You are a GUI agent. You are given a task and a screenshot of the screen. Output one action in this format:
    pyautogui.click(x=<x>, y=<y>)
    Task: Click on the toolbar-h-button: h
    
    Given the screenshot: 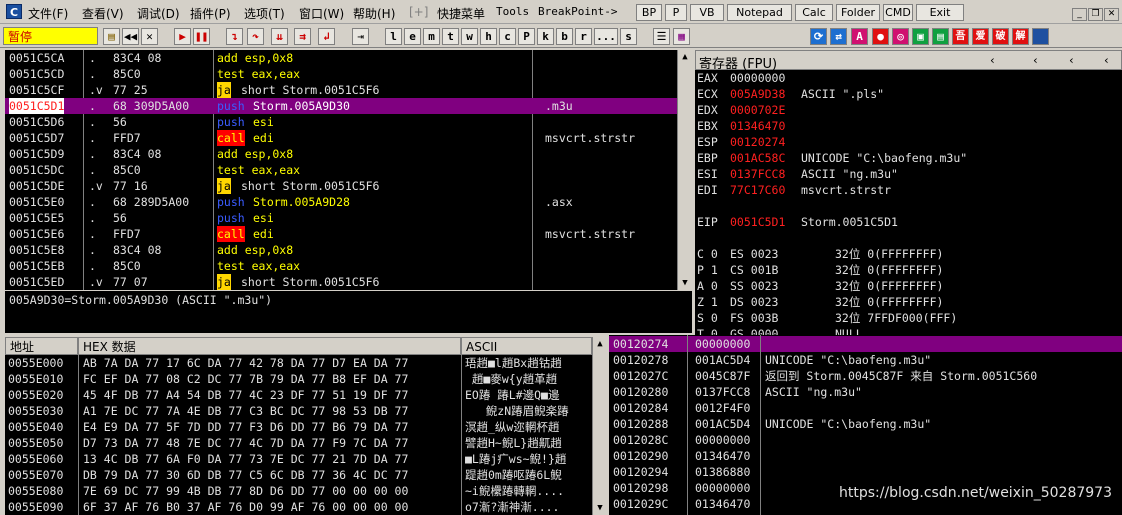 What is the action you would take?
    pyautogui.click(x=488, y=36)
    